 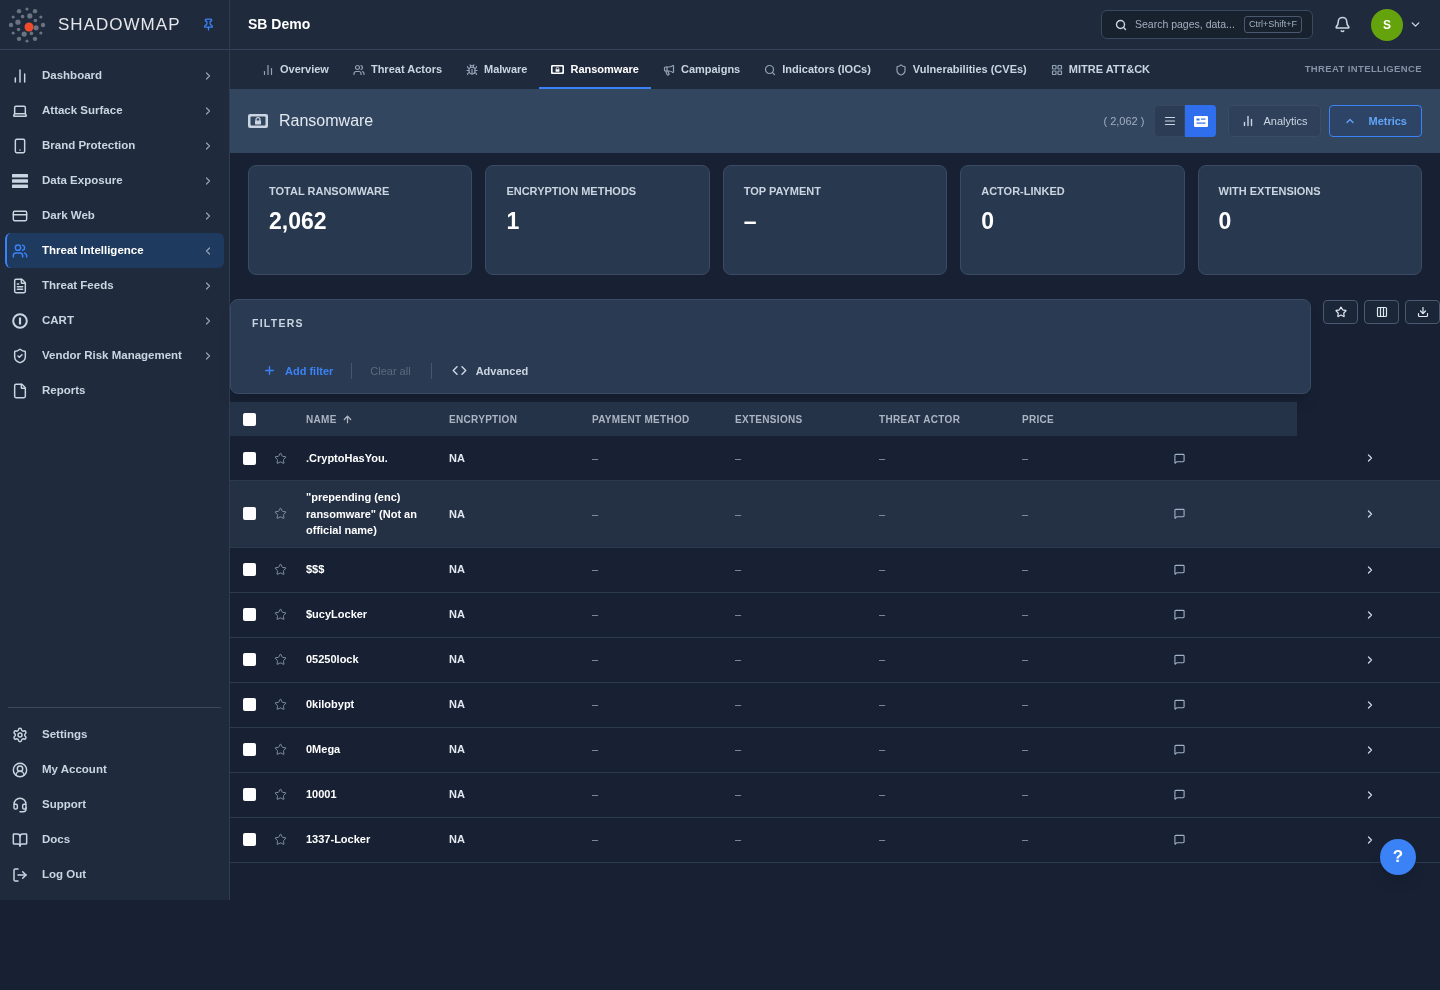 I want to click on sidebar-item: Threat Feeds, so click(x=114, y=285).